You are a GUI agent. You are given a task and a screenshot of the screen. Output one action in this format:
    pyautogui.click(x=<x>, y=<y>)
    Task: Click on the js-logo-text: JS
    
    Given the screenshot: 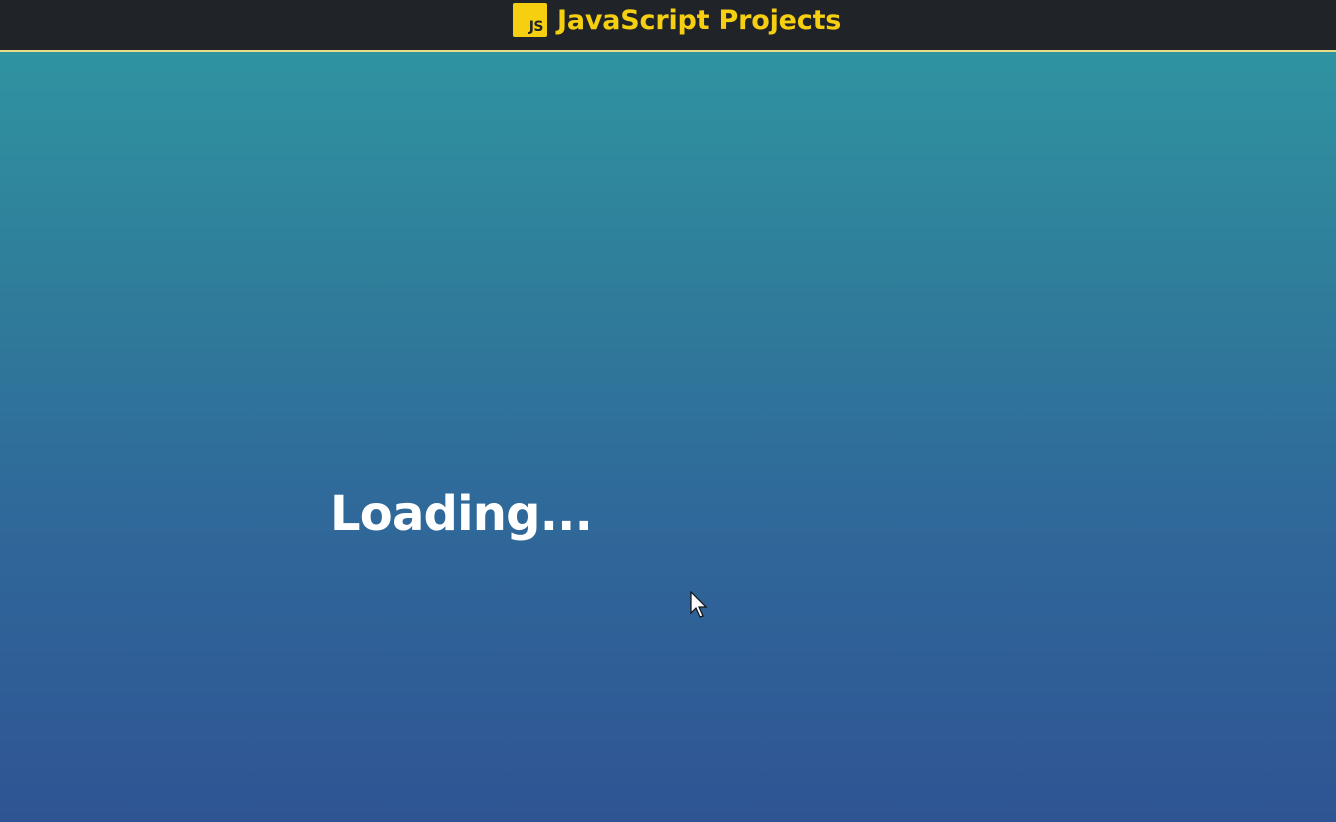 What is the action you would take?
    pyautogui.click(x=536, y=27)
    